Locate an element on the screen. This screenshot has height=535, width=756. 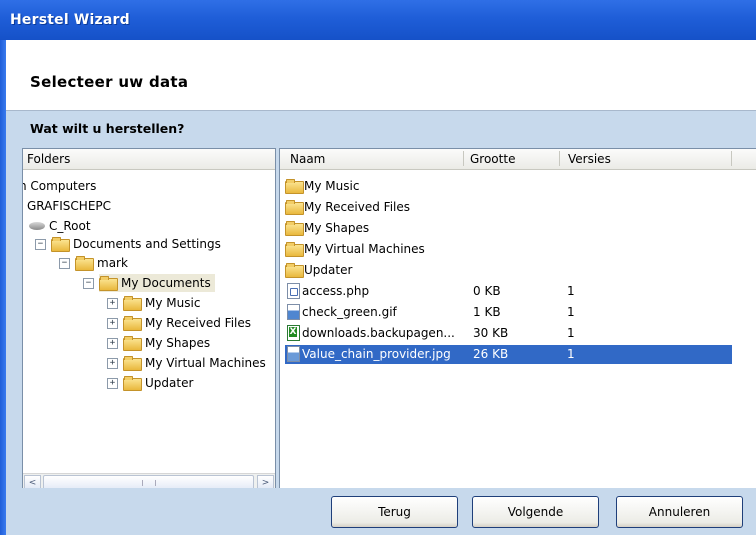
list-item: My Virtual Machines is located at coordinates (505, 249).